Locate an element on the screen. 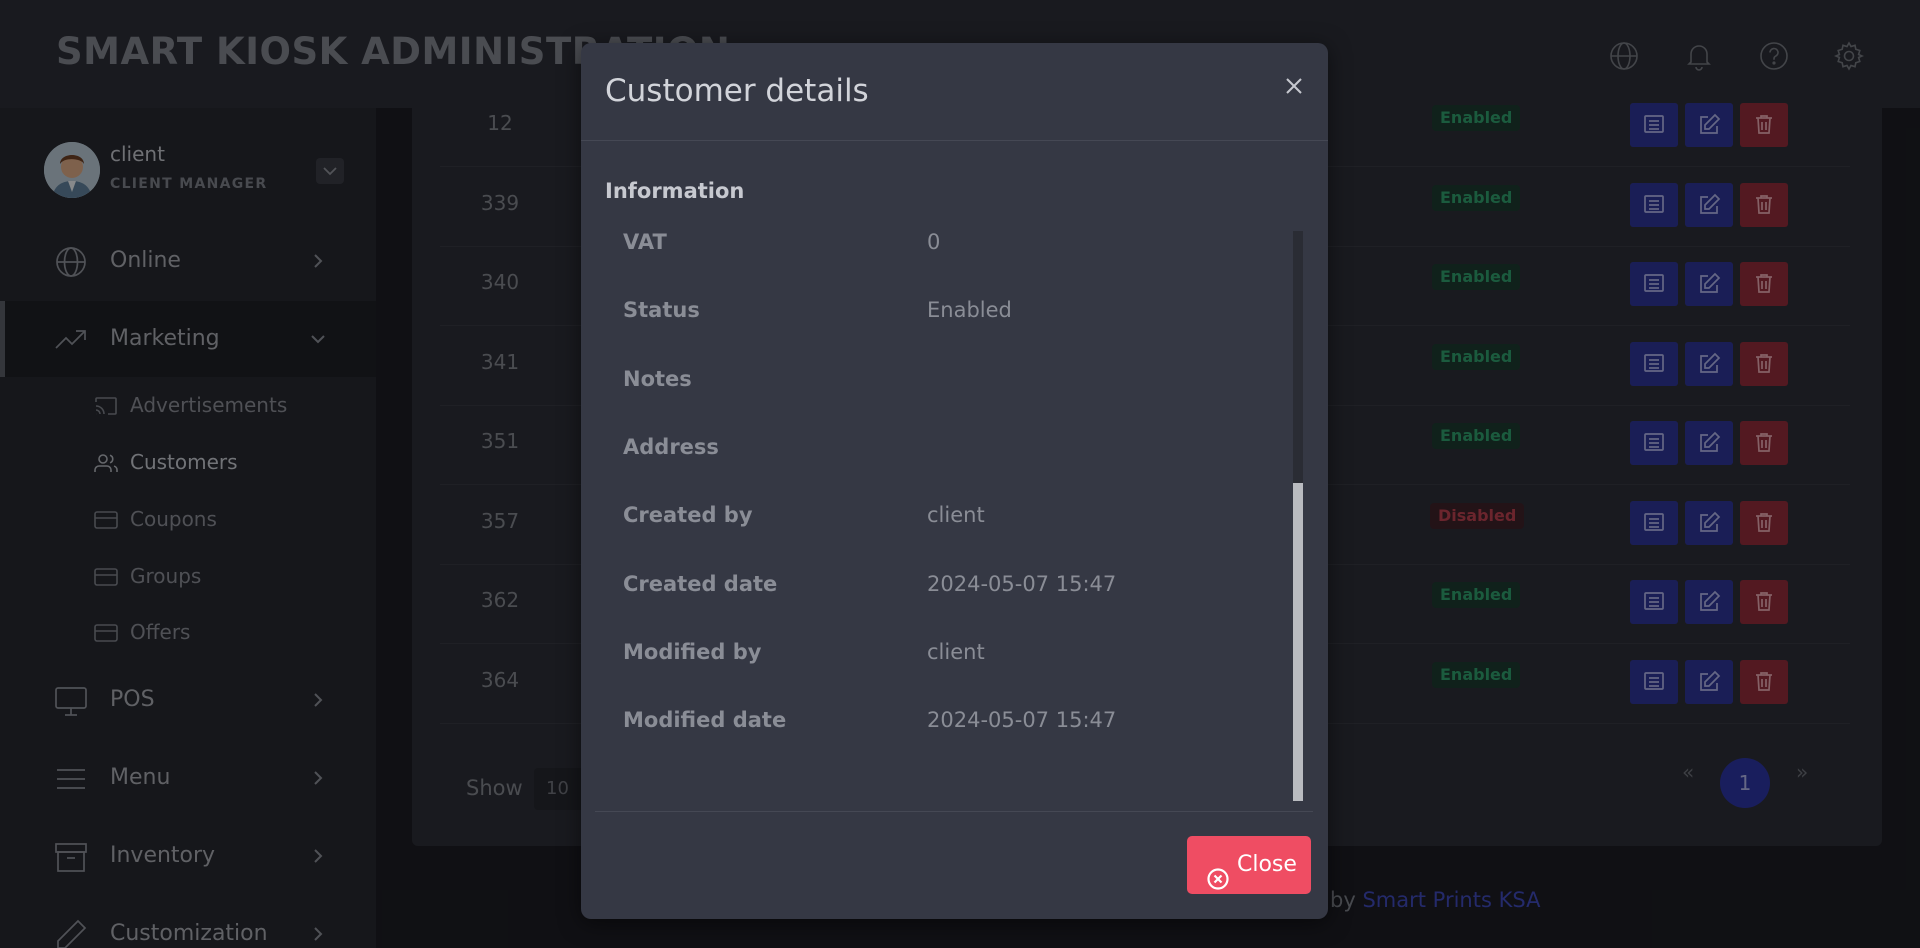 The height and width of the screenshot is (948, 1920). detail-row: Modified by client is located at coordinates (943, 660).